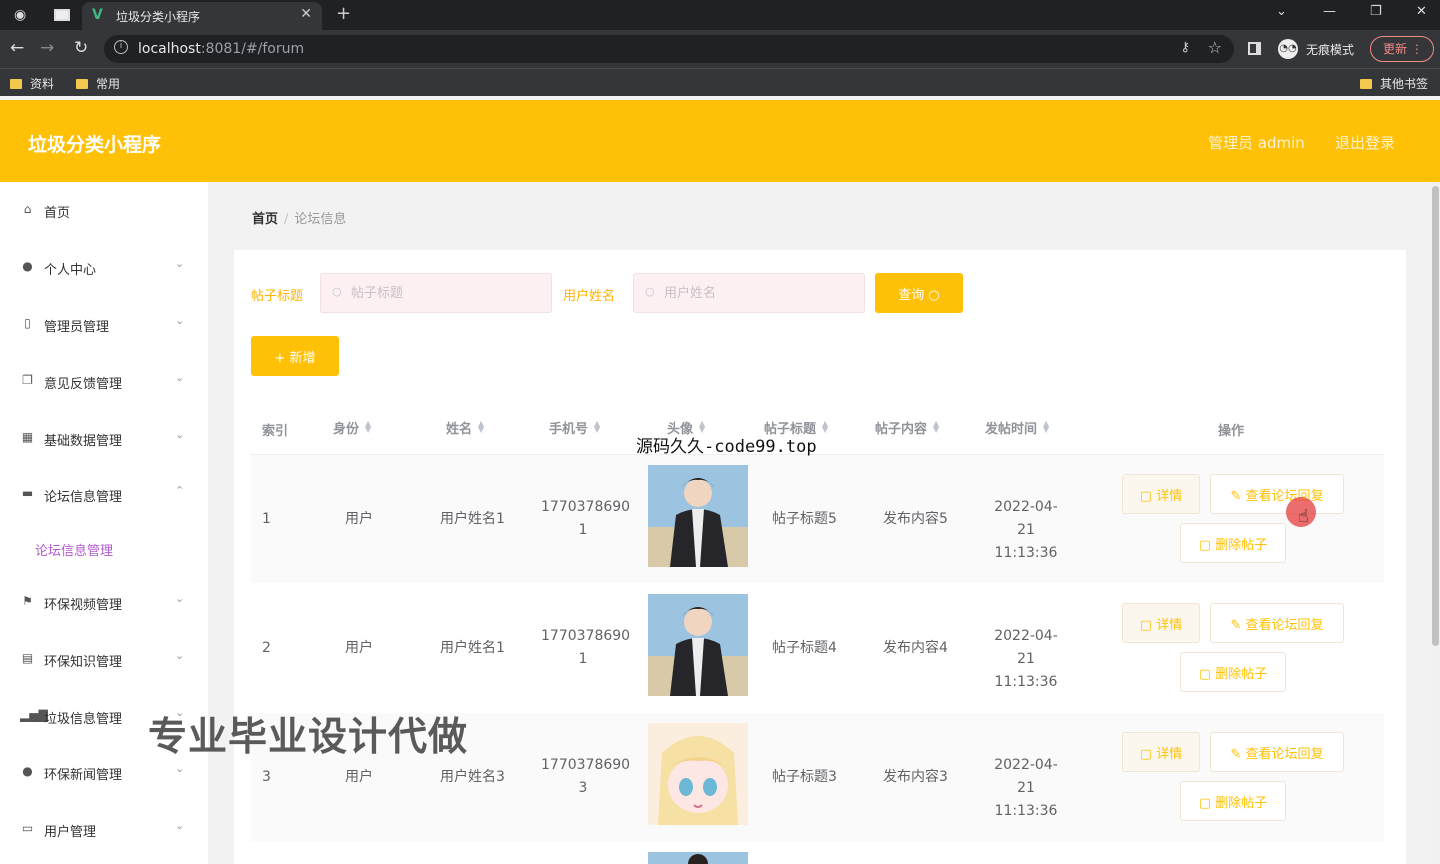  I want to click on sidebar-item-basedata: ▦ 基础数据管理 ⌄, so click(104, 438).